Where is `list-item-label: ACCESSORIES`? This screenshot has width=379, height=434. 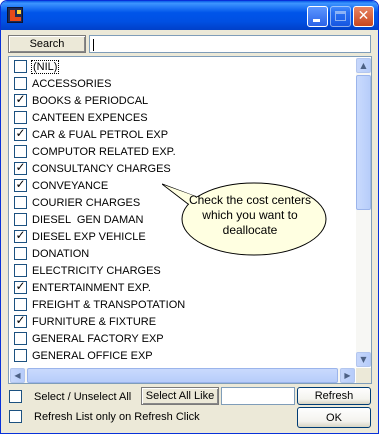 list-item-label: ACCESSORIES is located at coordinates (72, 83).